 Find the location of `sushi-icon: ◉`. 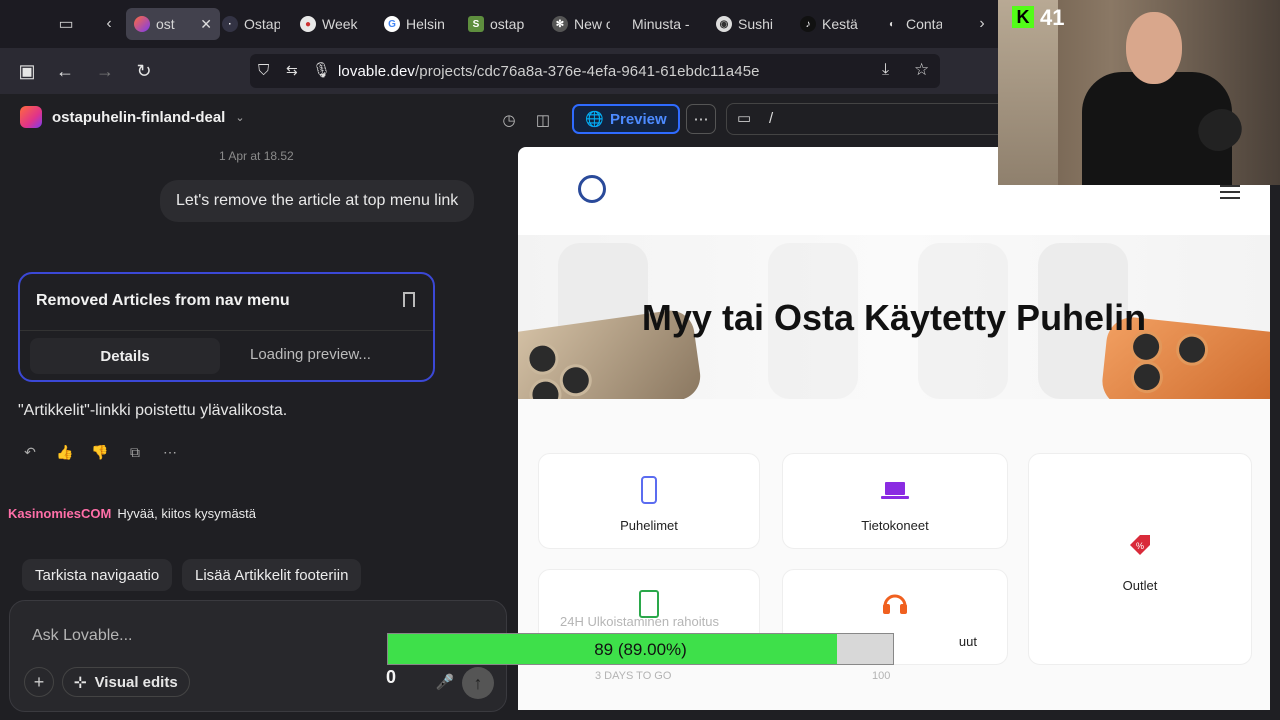

sushi-icon: ◉ is located at coordinates (724, 24).